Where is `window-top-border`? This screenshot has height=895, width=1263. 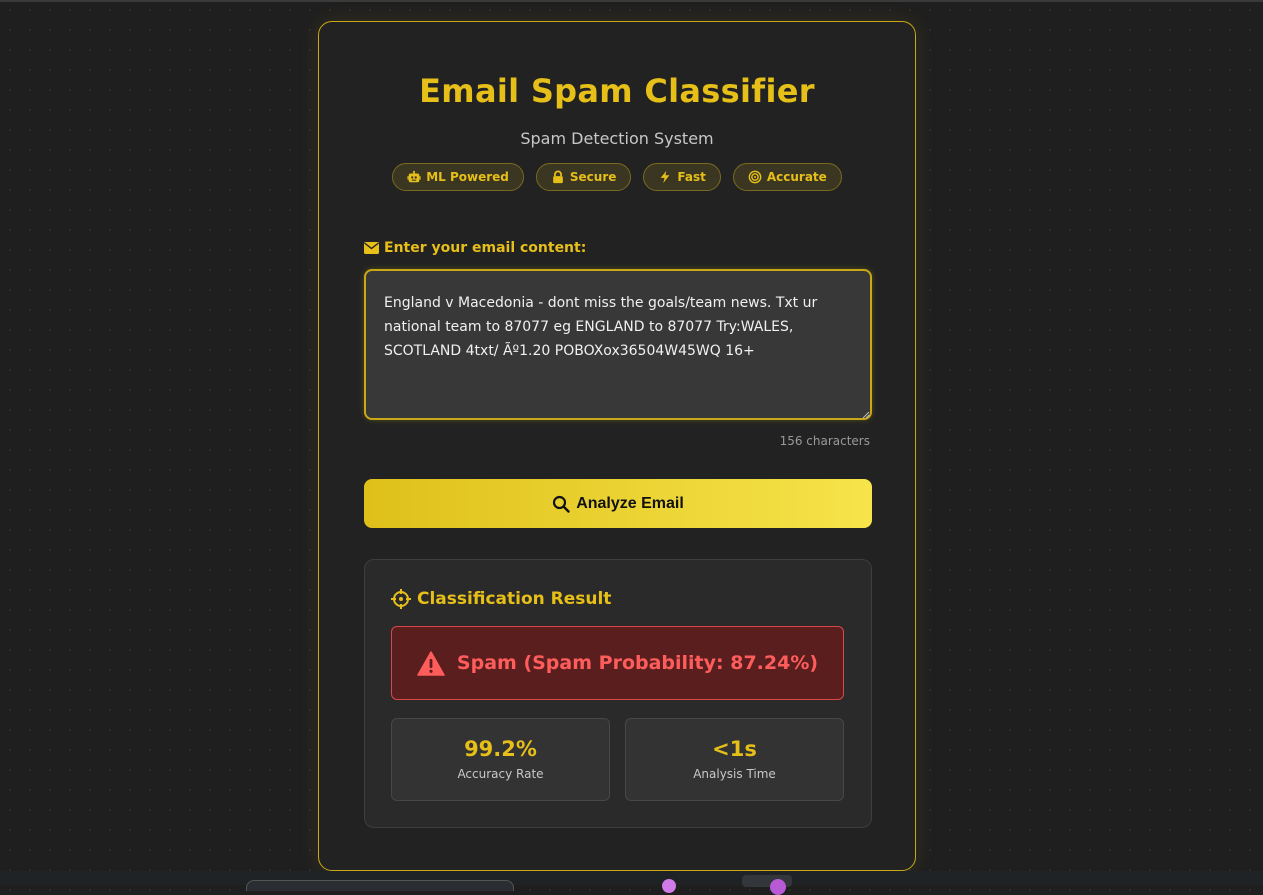 window-top-border is located at coordinates (631, 1).